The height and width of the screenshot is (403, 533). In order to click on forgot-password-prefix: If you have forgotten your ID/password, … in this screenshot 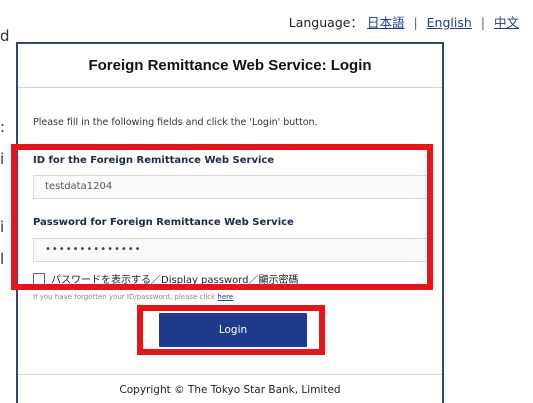, I will do `click(125, 297)`.